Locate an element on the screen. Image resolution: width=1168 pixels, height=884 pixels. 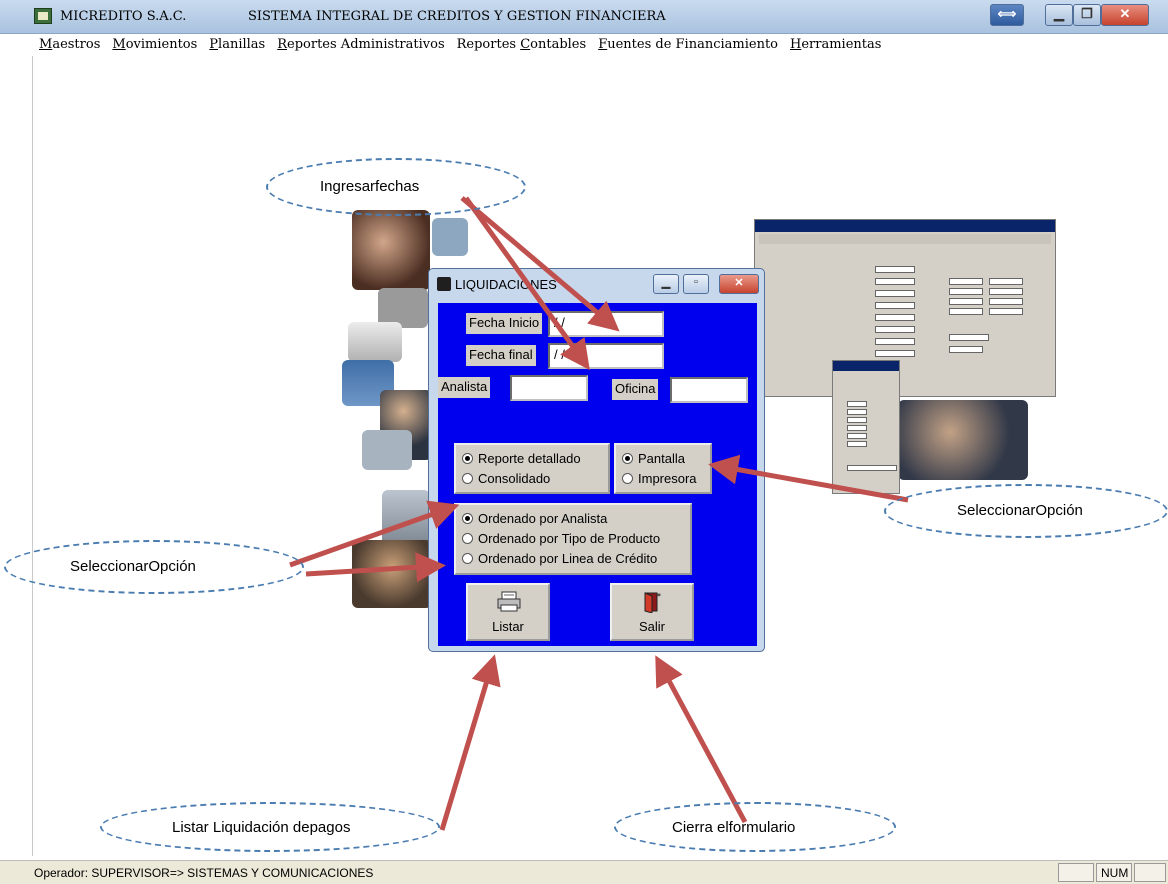
dialog-minimize-button: ▁ is located at coordinates (666, 284).